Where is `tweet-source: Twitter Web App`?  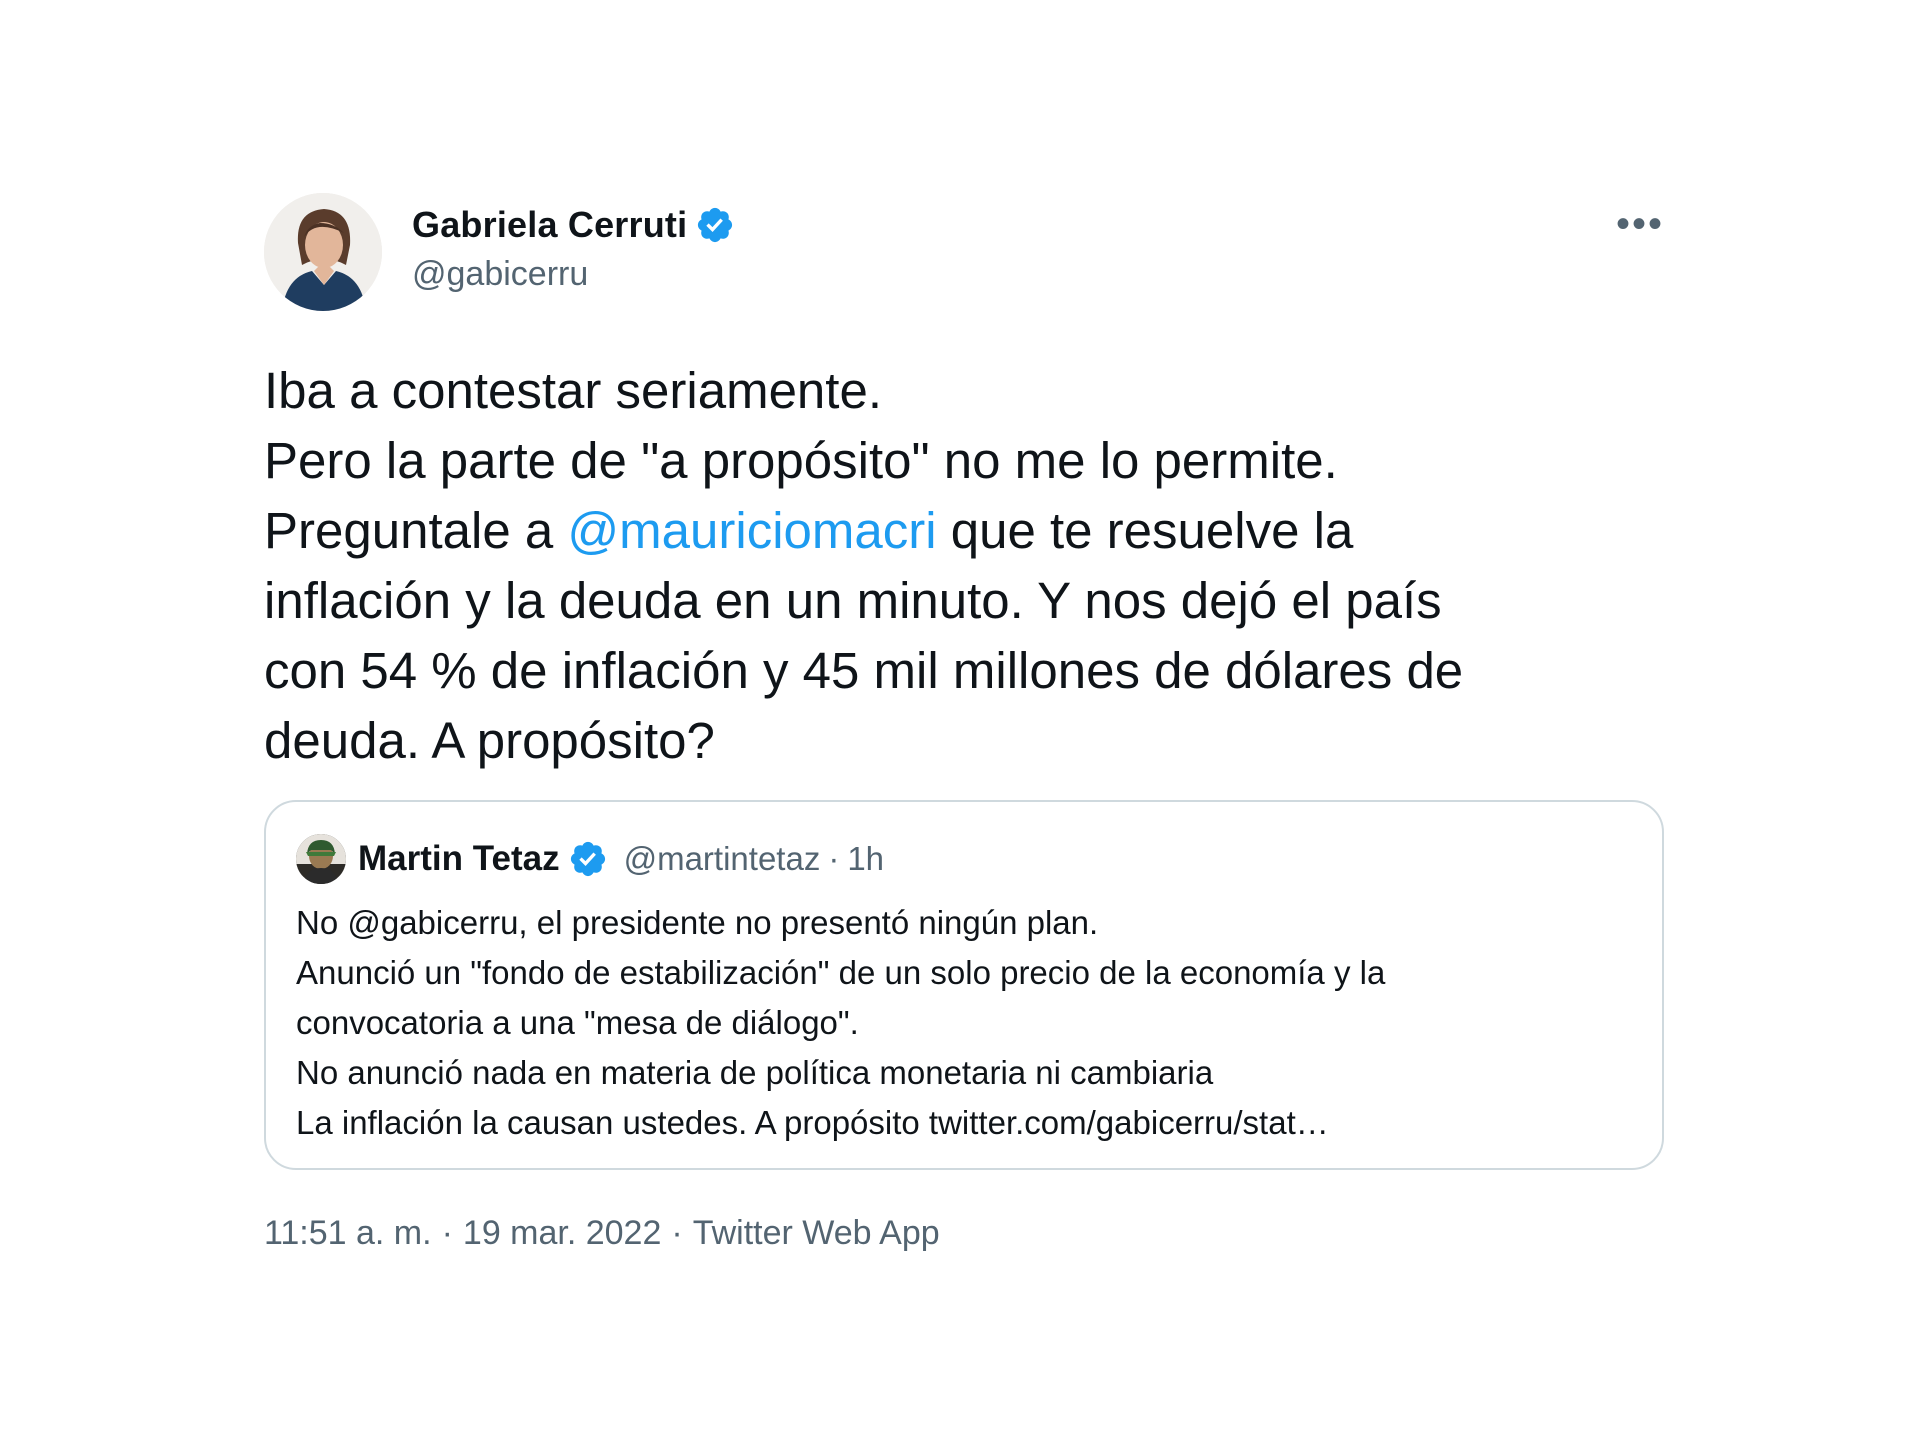 tweet-source: Twitter Web App is located at coordinates (816, 1233).